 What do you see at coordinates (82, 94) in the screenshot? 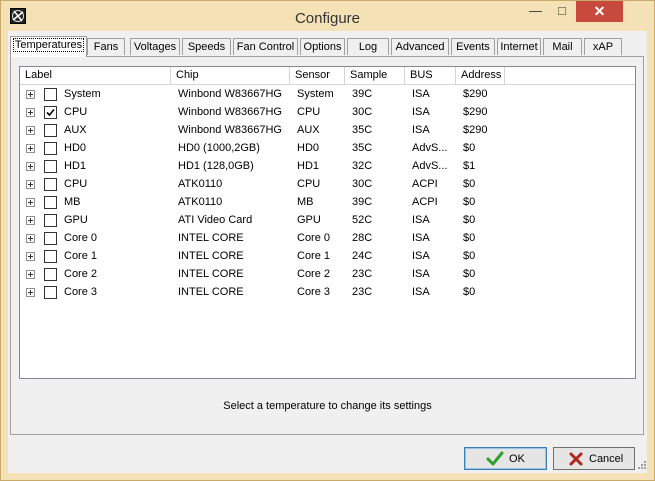
I see `cell-label: System` at bounding box center [82, 94].